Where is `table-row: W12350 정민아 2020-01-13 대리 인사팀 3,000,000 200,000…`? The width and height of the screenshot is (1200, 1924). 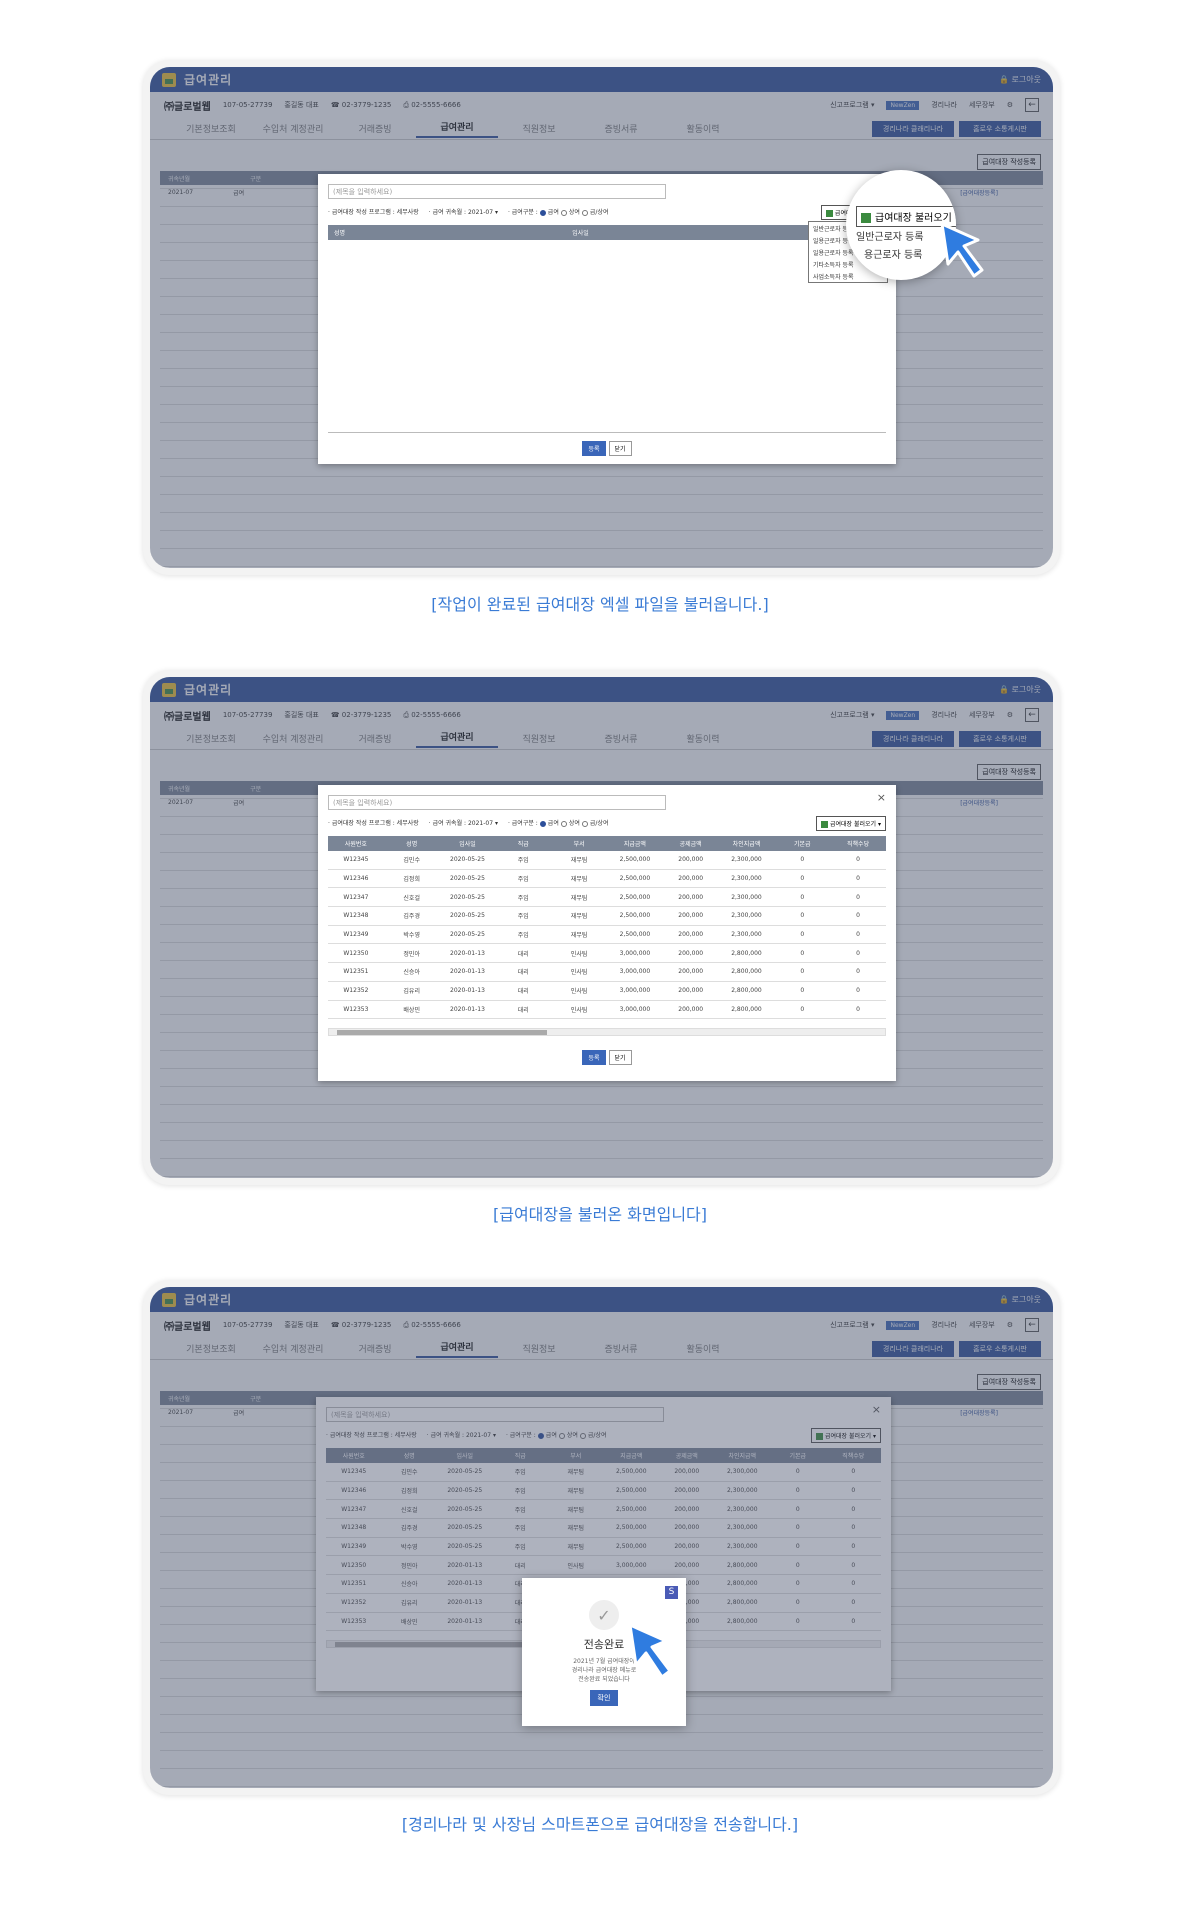
table-row: W12350 정민아 2020-01-13 대리 인사팀 3,000,000 200,000… is located at coordinates (607, 954).